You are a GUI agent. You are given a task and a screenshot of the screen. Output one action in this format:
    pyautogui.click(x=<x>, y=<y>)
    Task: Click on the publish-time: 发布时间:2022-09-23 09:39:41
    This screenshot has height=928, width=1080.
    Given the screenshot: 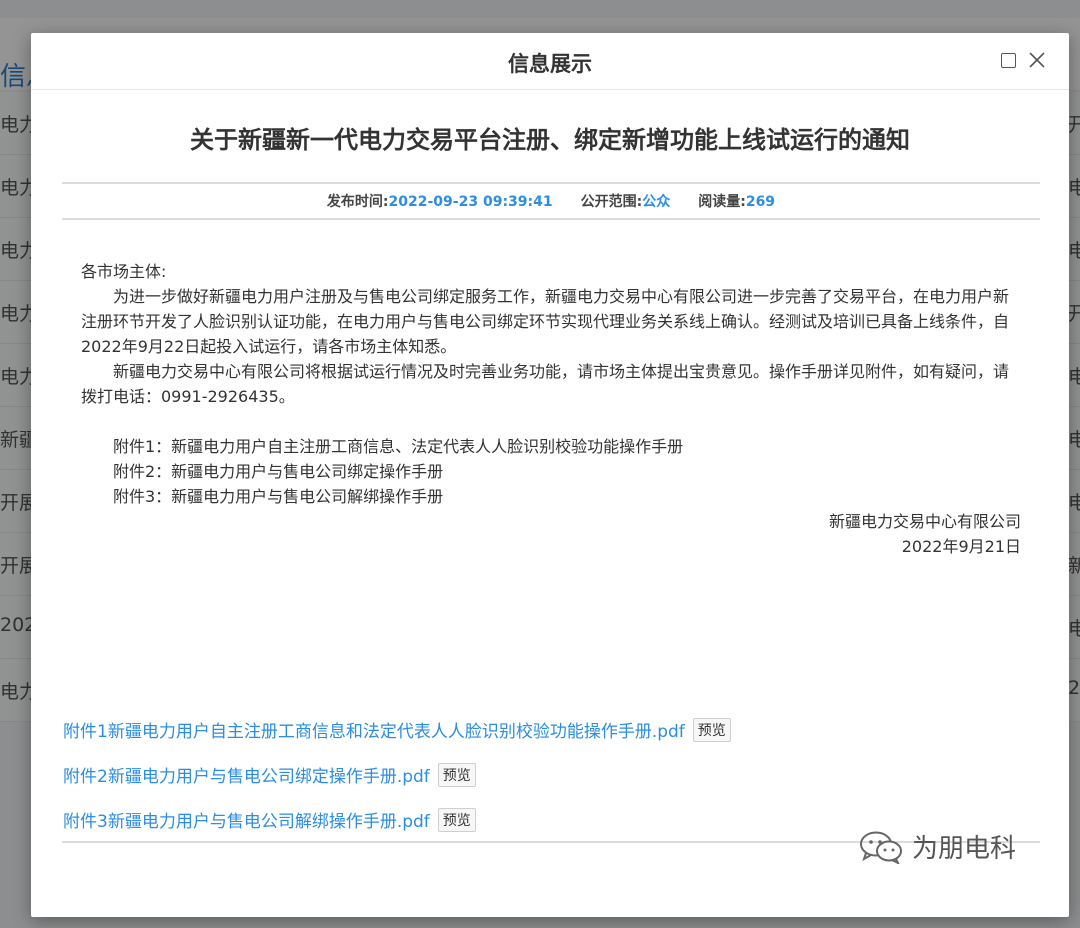 What is the action you would take?
    pyautogui.click(x=440, y=201)
    